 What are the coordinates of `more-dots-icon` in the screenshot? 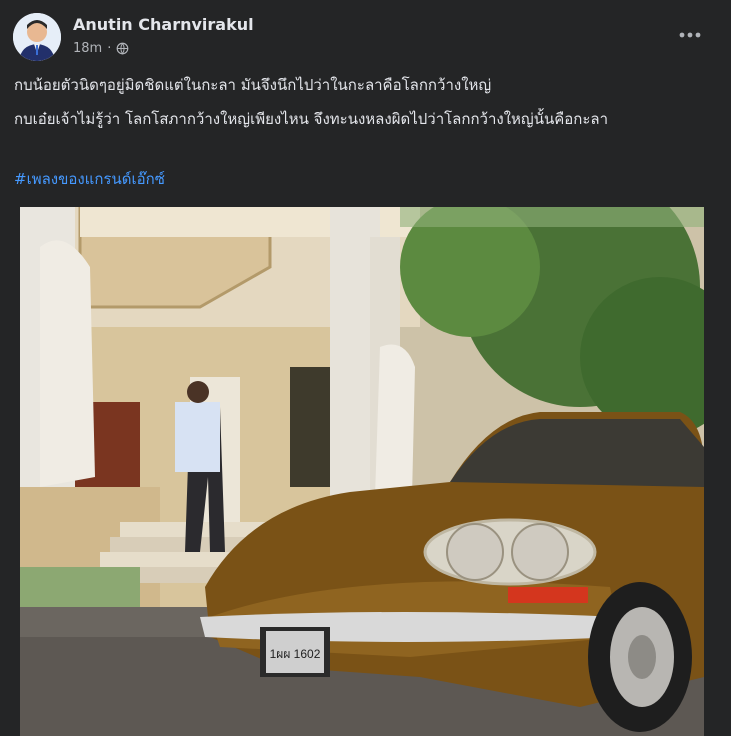 It's located at (690, 35).